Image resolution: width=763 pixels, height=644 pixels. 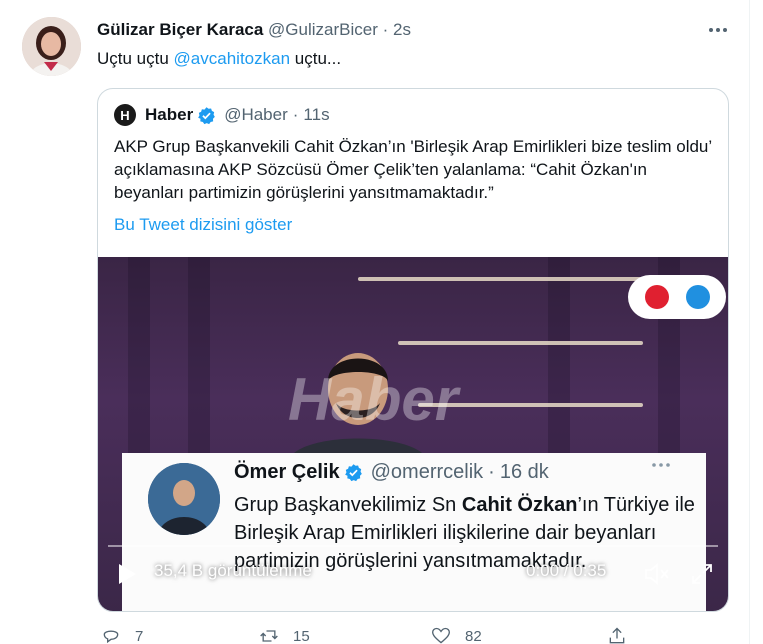 I want to click on quoted-timestamp: 11s, so click(x=316, y=115).